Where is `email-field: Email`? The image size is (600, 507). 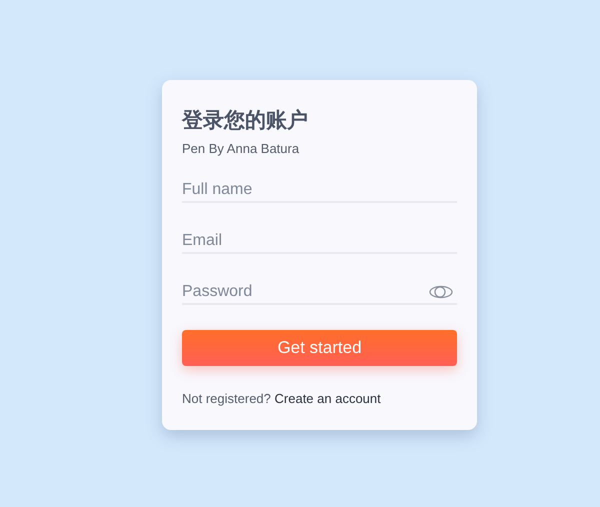
email-field: Email is located at coordinates (319, 241).